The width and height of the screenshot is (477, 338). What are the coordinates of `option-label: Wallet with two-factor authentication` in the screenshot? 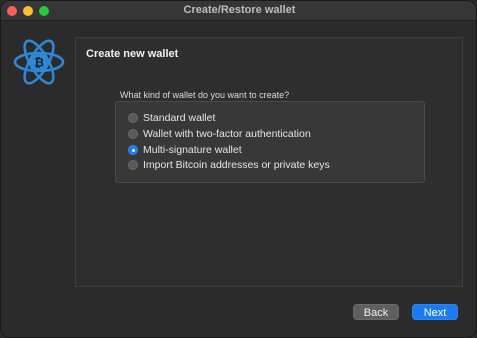 It's located at (227, 134).